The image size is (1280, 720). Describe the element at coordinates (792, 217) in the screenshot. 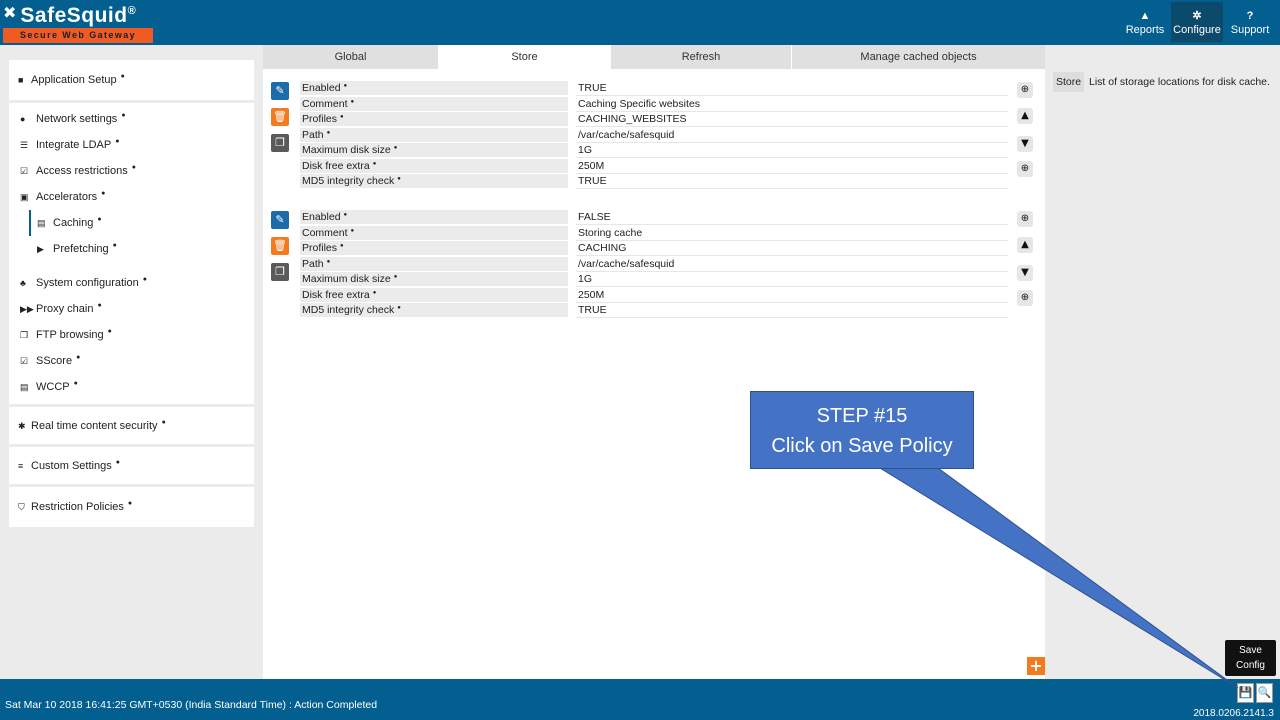

I see `field-value: FALSE` at that location.